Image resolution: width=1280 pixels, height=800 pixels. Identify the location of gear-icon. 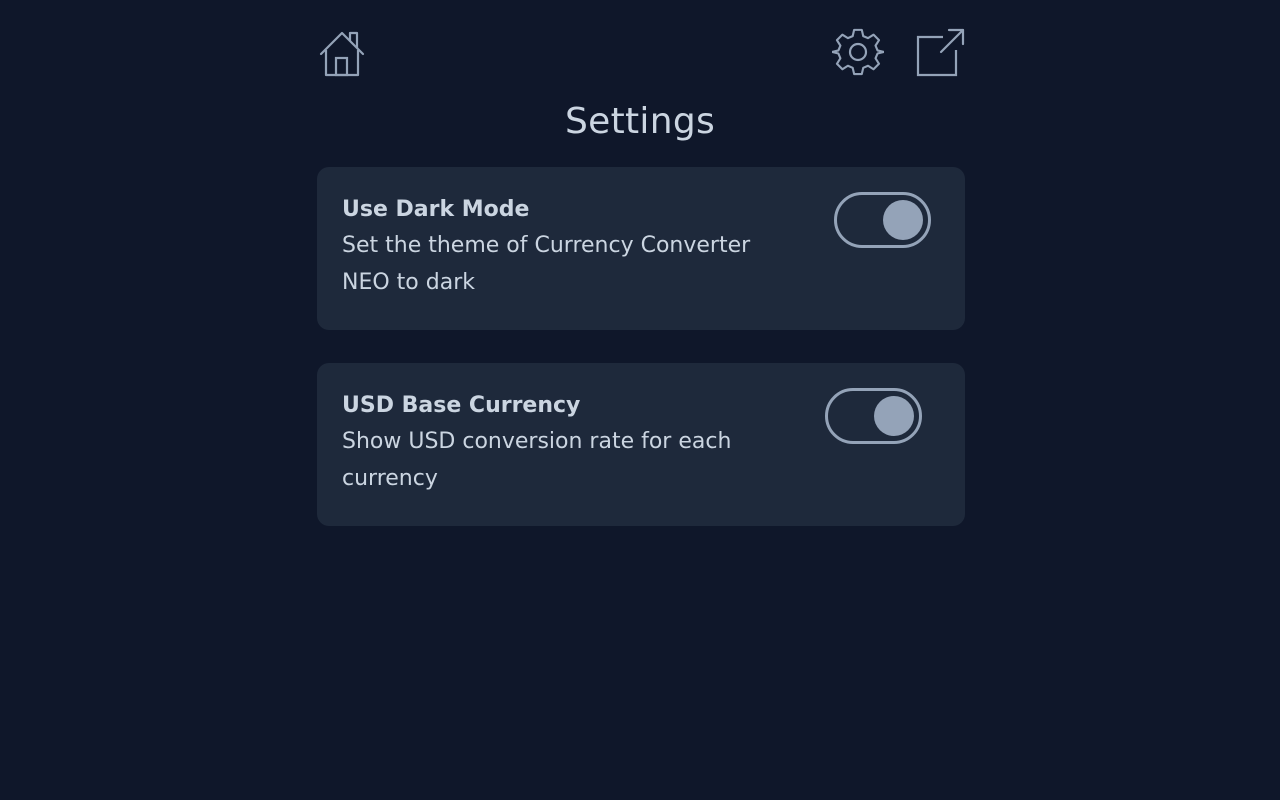
(858, 53).